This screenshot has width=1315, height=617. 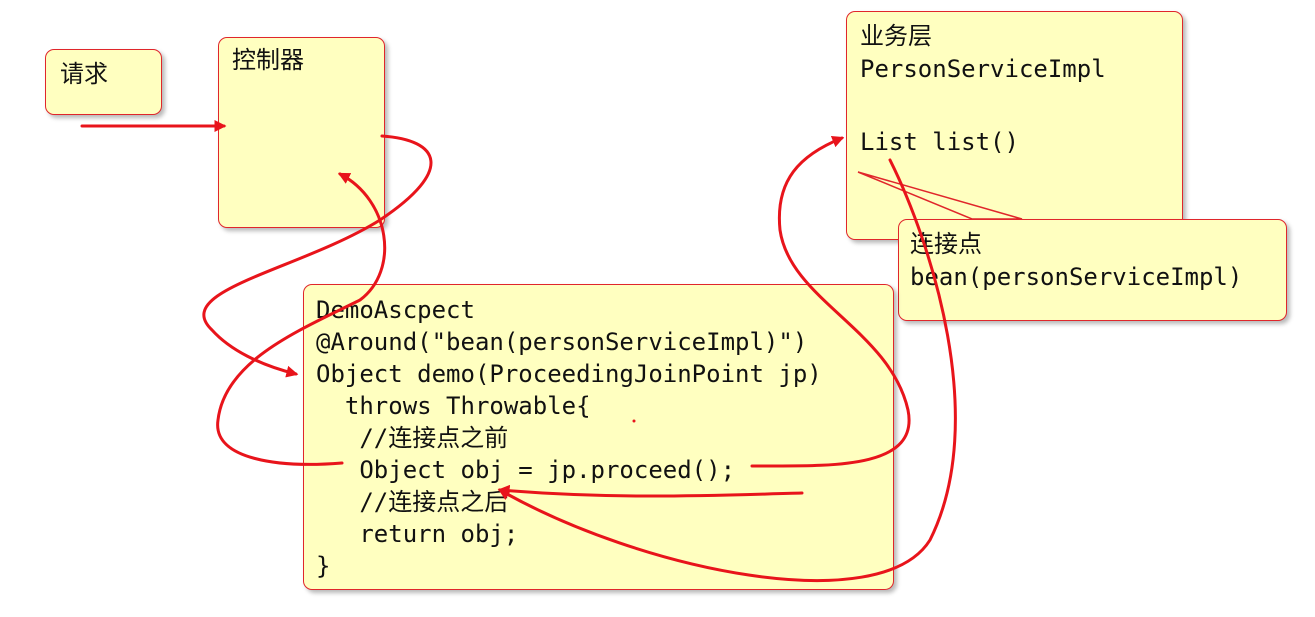 What do you see at coordinates (634, 421) in the screenshot?
I see `stray-dot` at bounding box center [634, 421].